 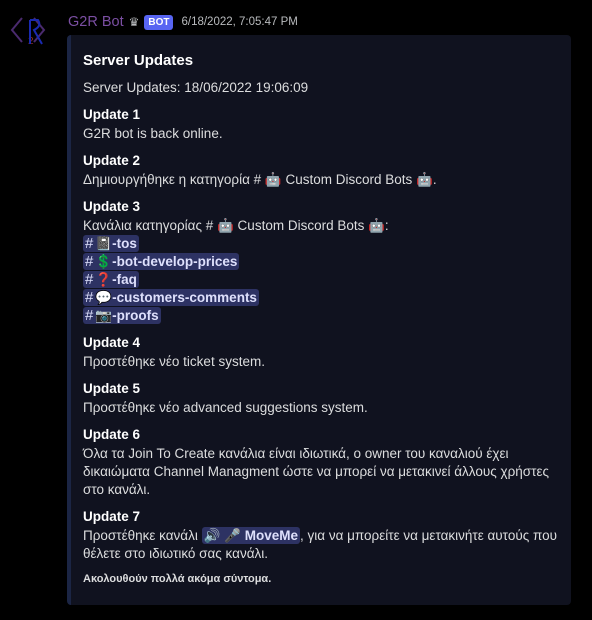 I want to click on channel-mention-tos: # 📓-tos, so click(x=111, y=243).